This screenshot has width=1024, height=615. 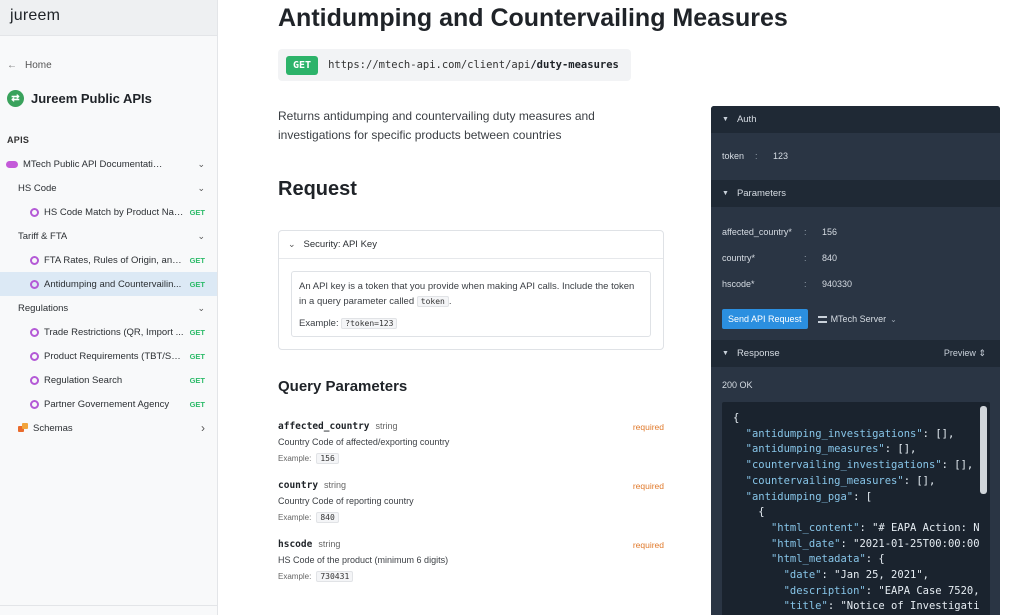 What do you see at coordinates (324, 426) in the screenshot?
I see `param-name: affected_country` at bounding box center [324, 426].